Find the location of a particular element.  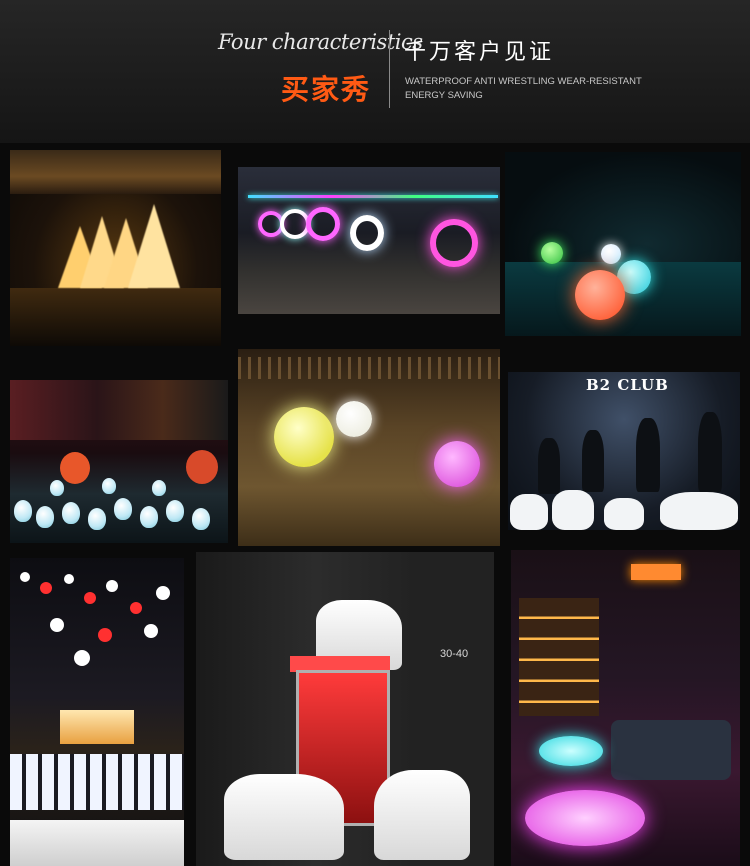

photo-glowing-rabbits is located at coordinates (119, 461).